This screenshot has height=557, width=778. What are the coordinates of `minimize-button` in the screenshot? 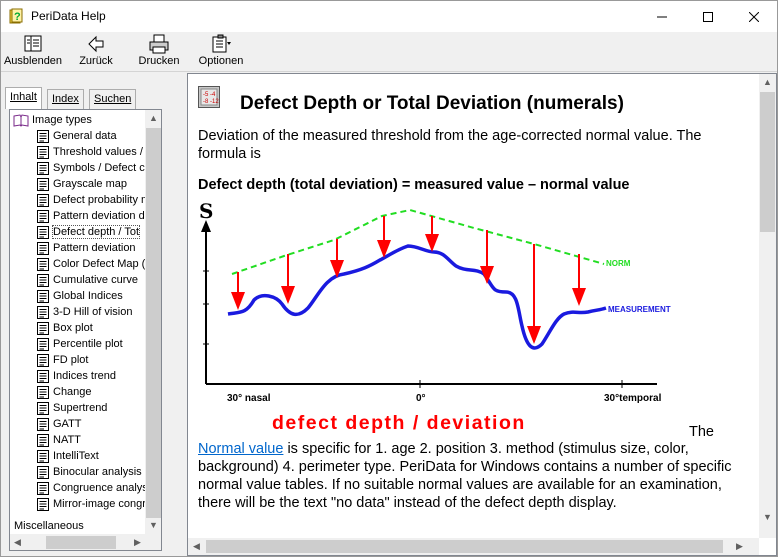 It's located at (662, 16).